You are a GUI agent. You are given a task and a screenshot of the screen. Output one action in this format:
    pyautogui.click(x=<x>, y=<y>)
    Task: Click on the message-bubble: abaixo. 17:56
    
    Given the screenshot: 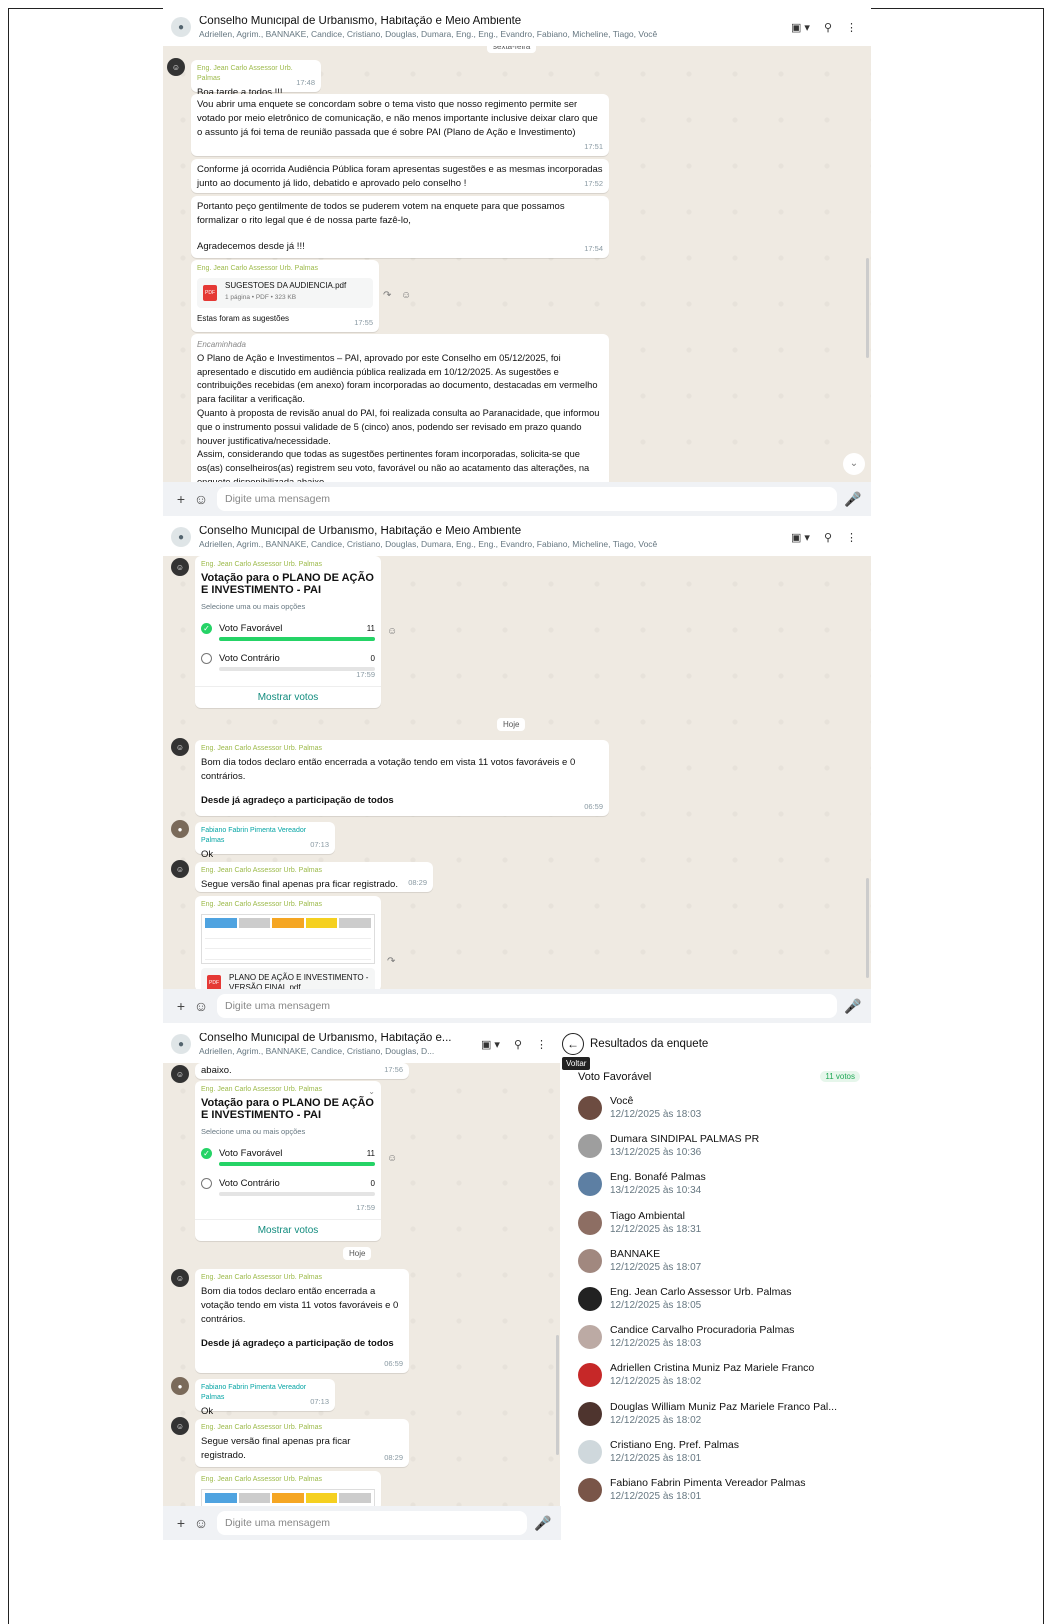 What is the action you would take?
    pyautogui.click(x=302, y=1071)
    